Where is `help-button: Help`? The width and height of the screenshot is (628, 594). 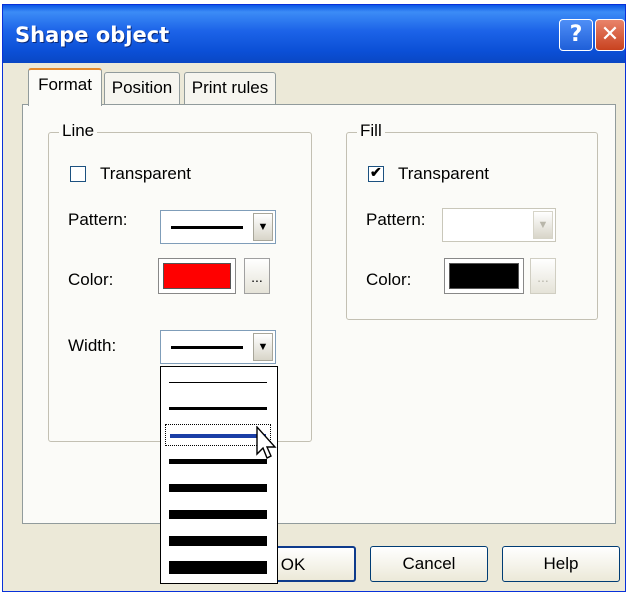 help-button: Help is located at coordinates (561, 564).